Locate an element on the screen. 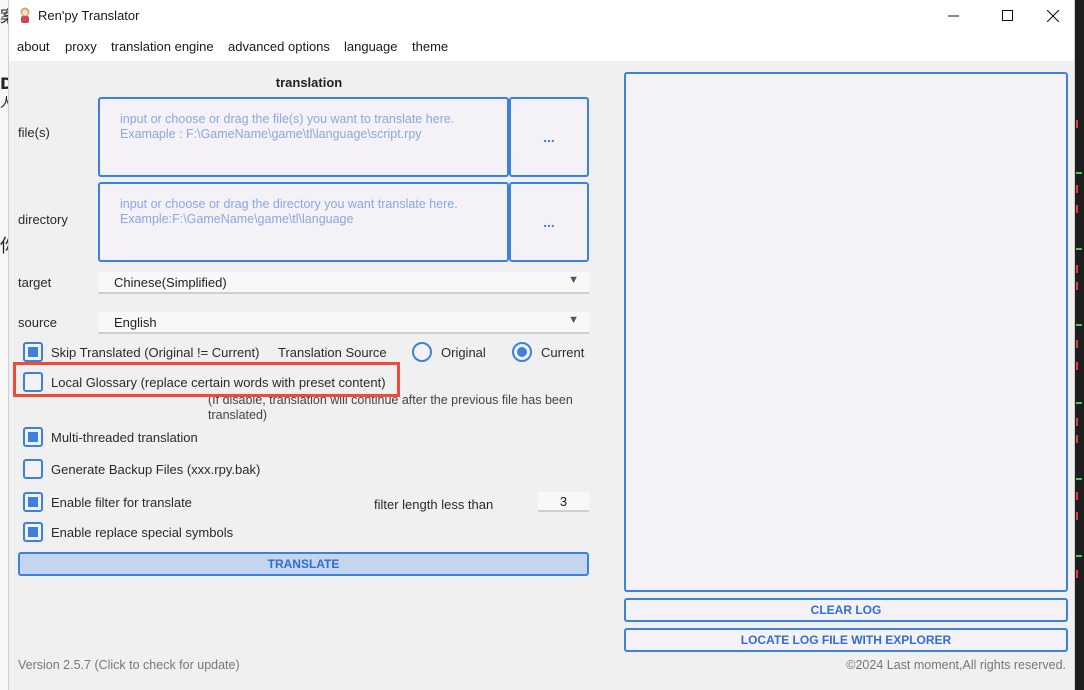 The width and height of the screenshot is (1084, 690). copyright-text: ©2024 Last moment,All rights reserved. is located at coordinates (956, 665).